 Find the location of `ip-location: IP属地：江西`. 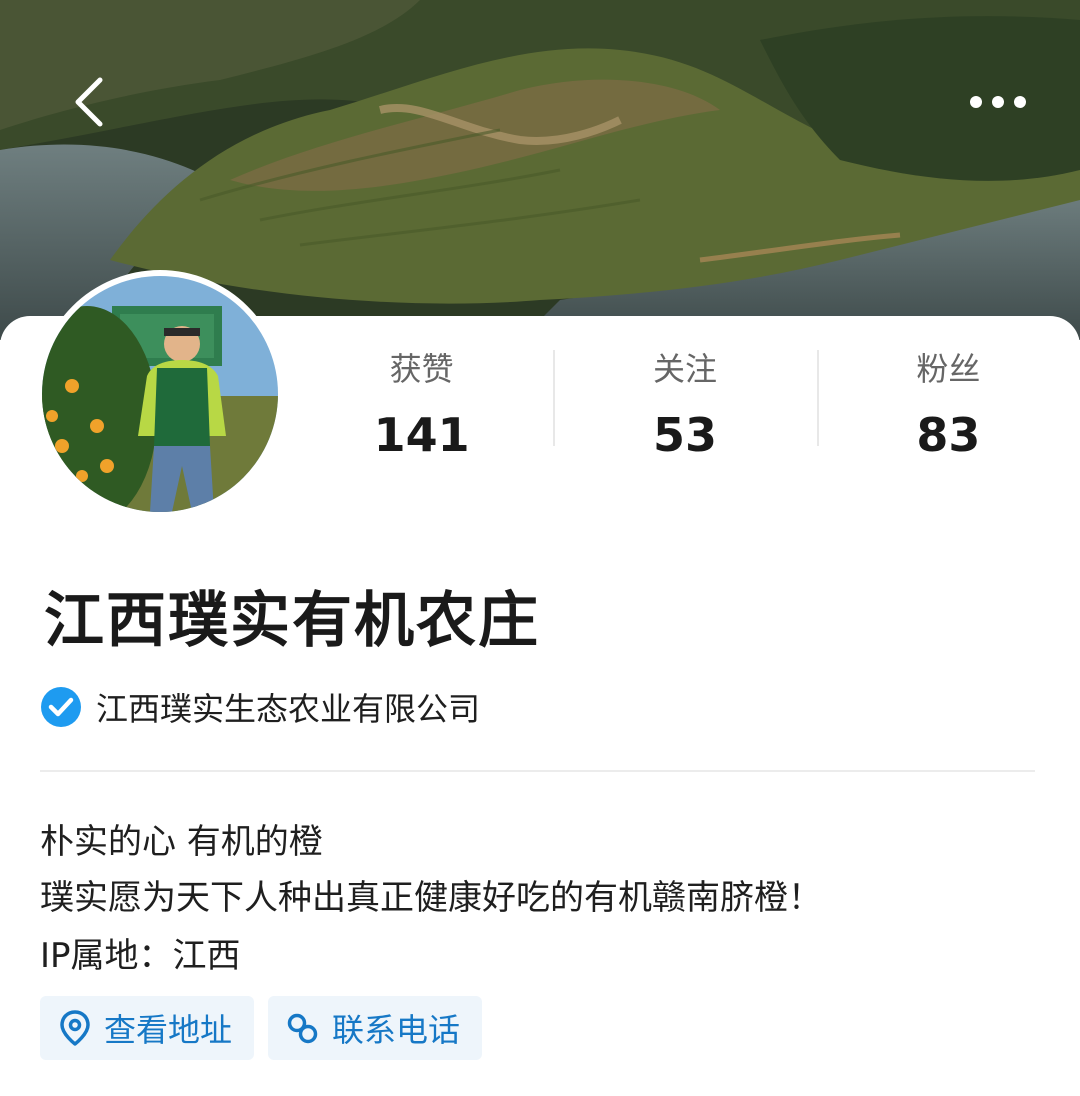

ip-location: IP属地：江西 is located at coordinates (140, 956).